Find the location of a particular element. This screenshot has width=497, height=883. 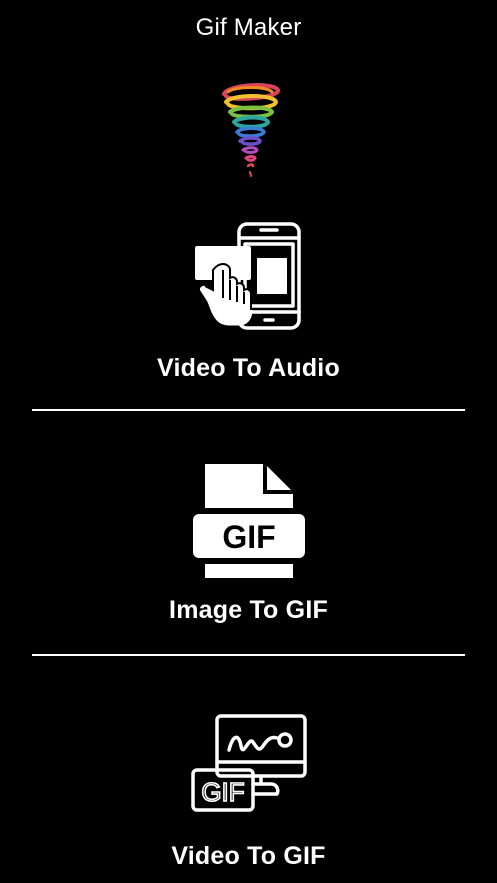

app-title: Gif Maker is located at coordinates (248, 27).